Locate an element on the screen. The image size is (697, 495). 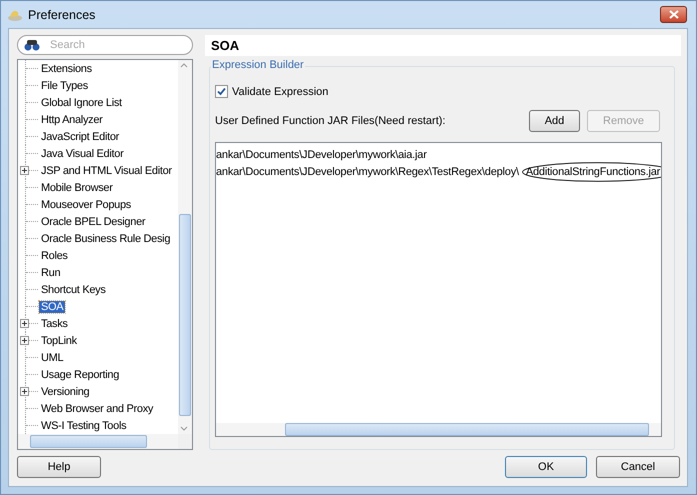
group-title: Expression Builder is located at coordinates (258, 65).